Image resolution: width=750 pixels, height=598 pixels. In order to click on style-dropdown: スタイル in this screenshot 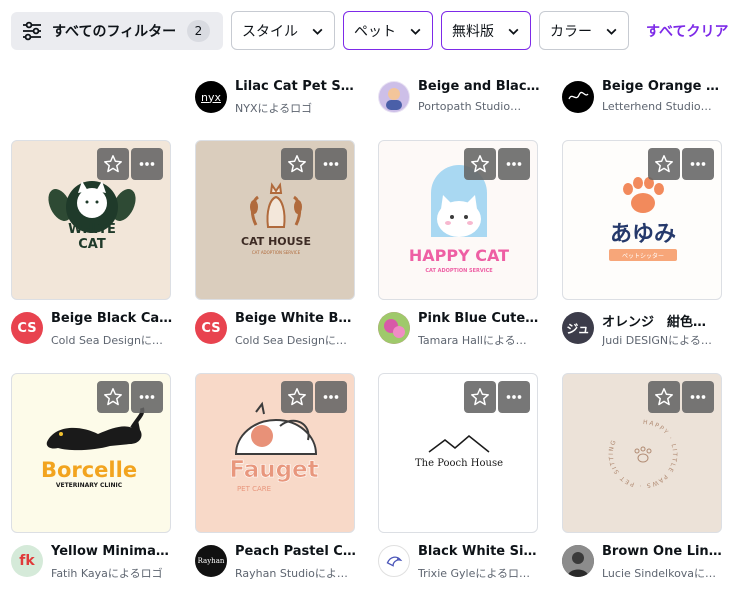, I will do `click(283, 30)`.